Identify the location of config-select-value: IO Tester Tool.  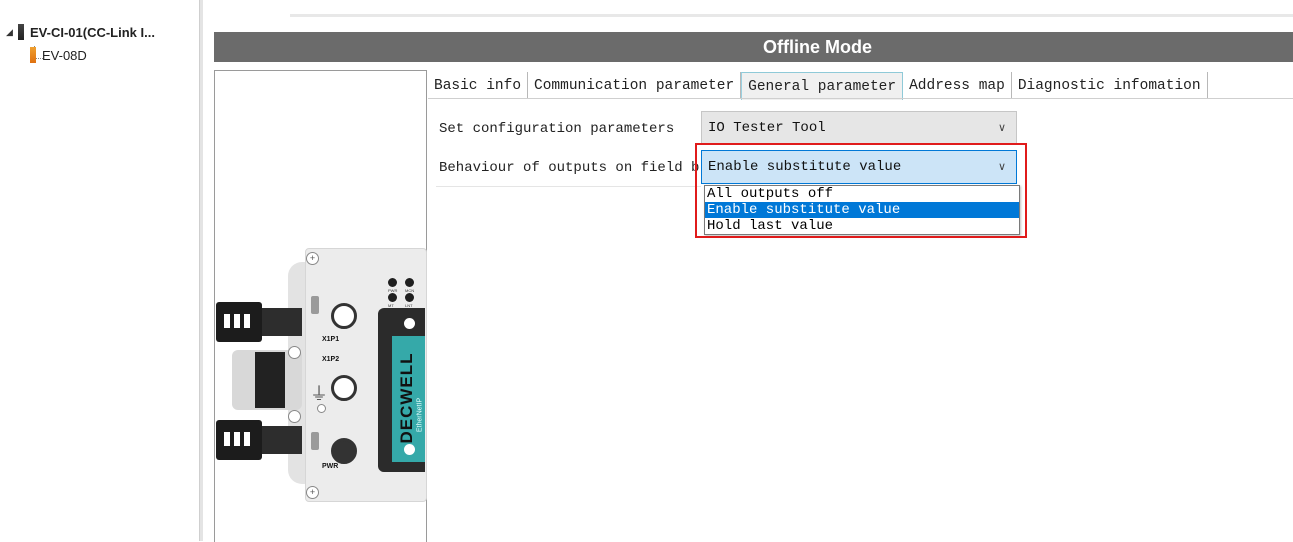
(767, 128).